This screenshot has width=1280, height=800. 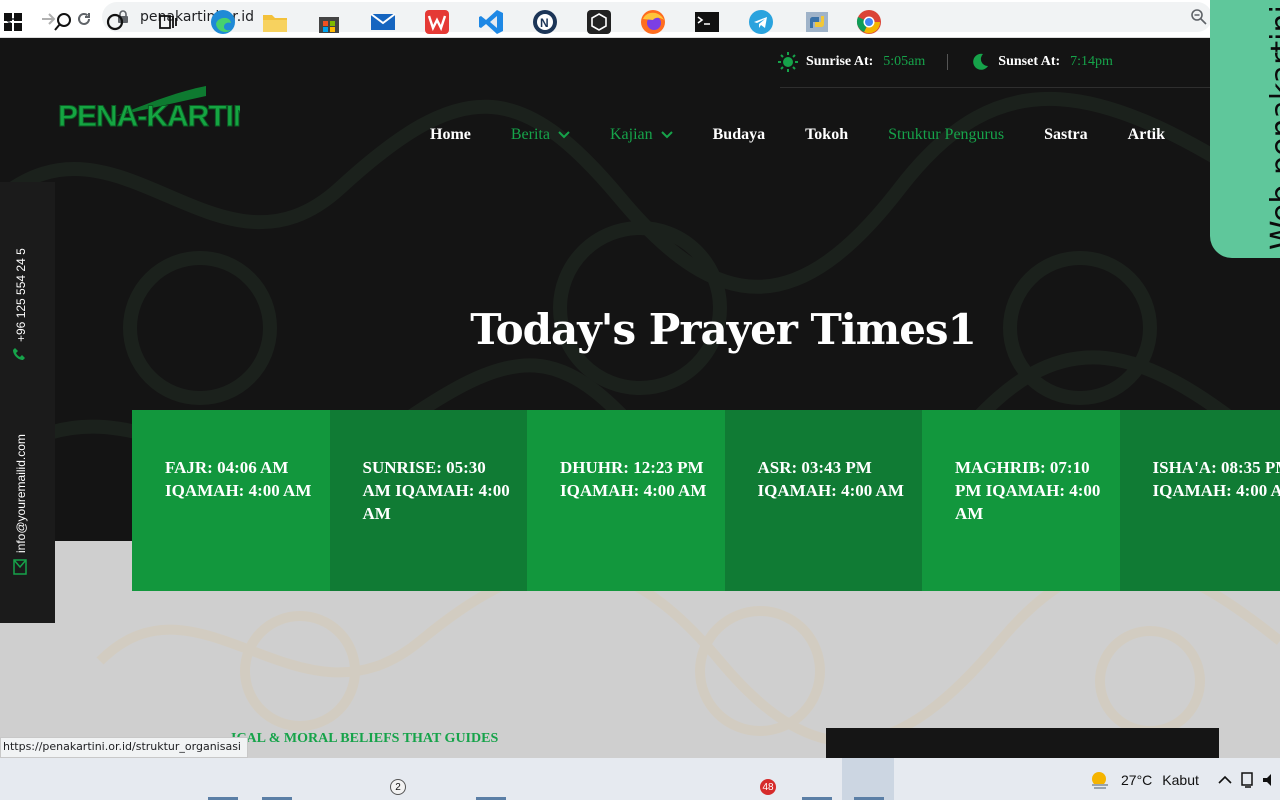 I want to click on unity-icon, so click(x=599, y=22).